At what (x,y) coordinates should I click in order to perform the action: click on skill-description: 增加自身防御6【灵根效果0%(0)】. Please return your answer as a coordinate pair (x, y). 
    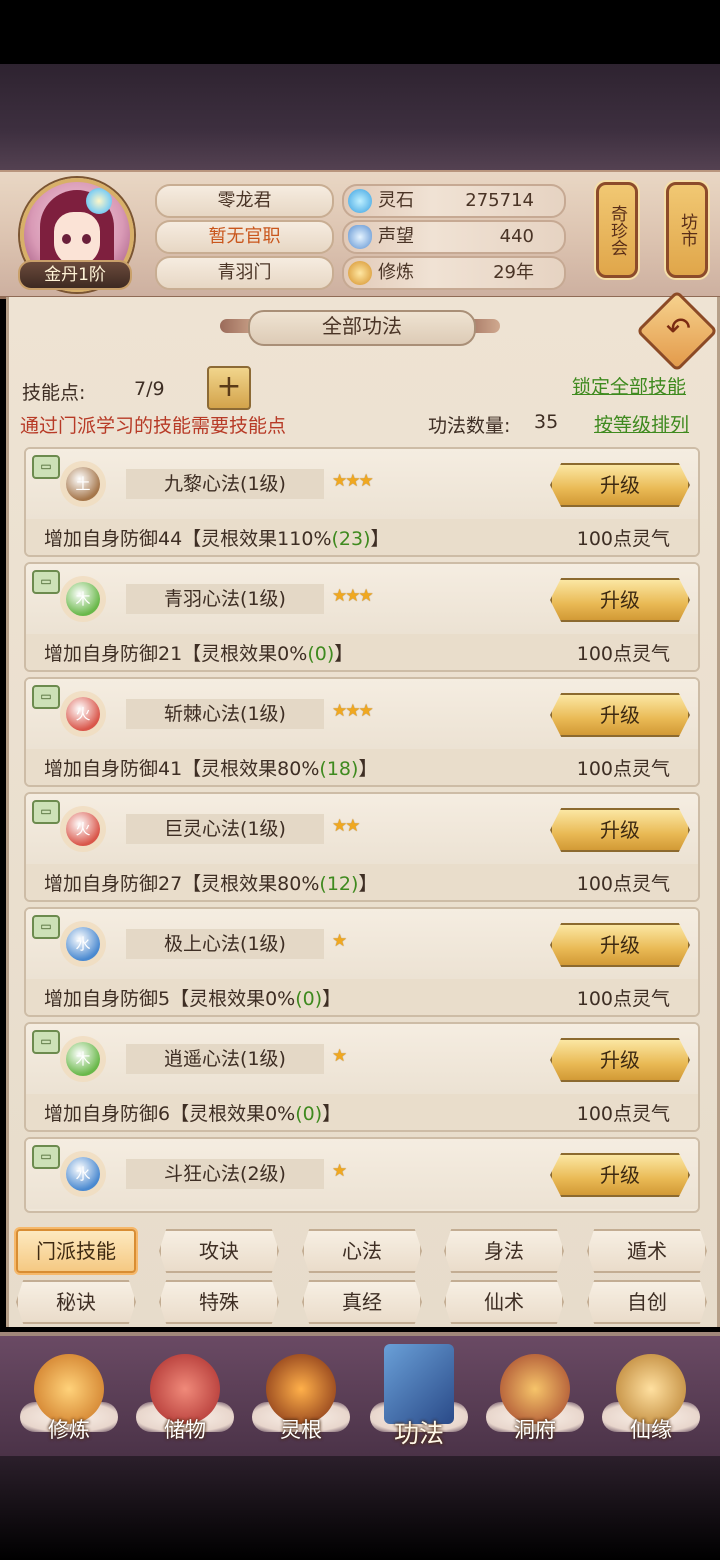
    Looking at the image, I should click on (192, 1112).